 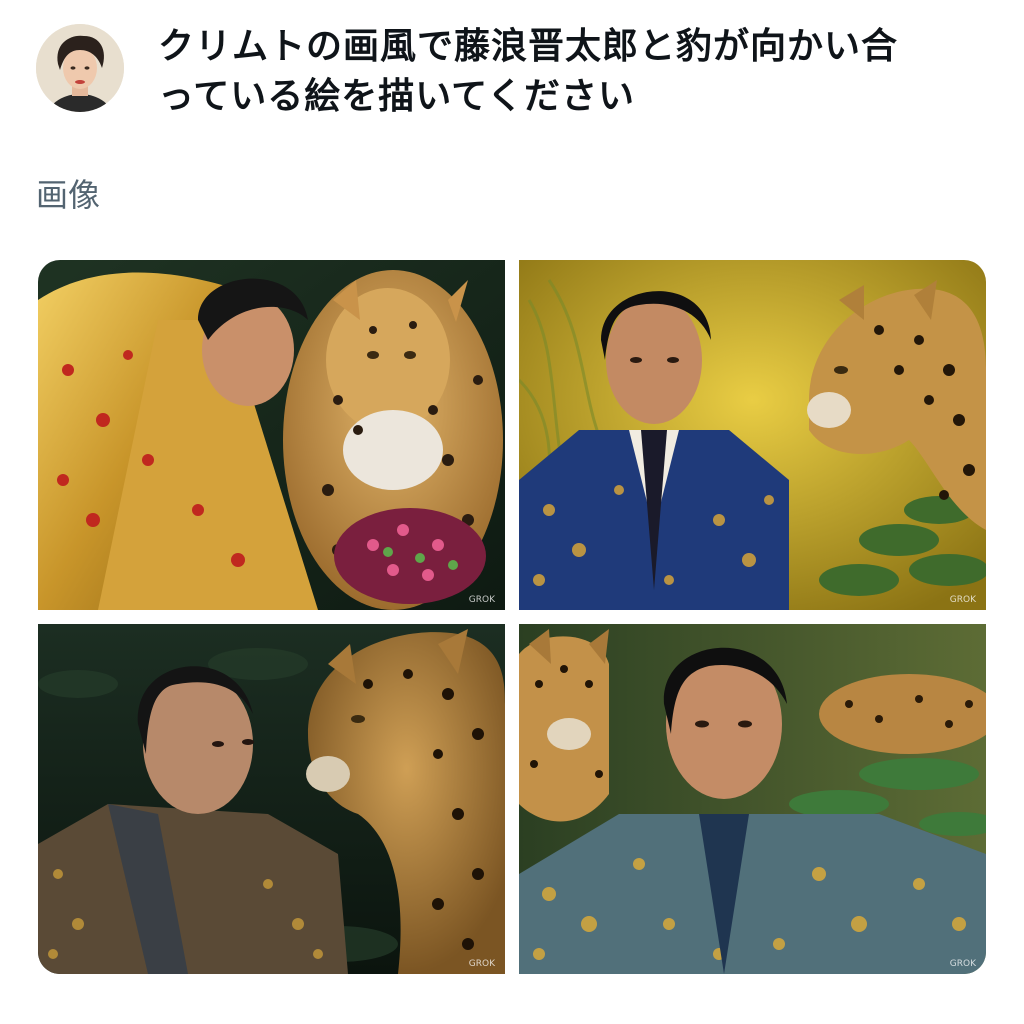 I want to click on user-avatar, so click(x=80, y=68).